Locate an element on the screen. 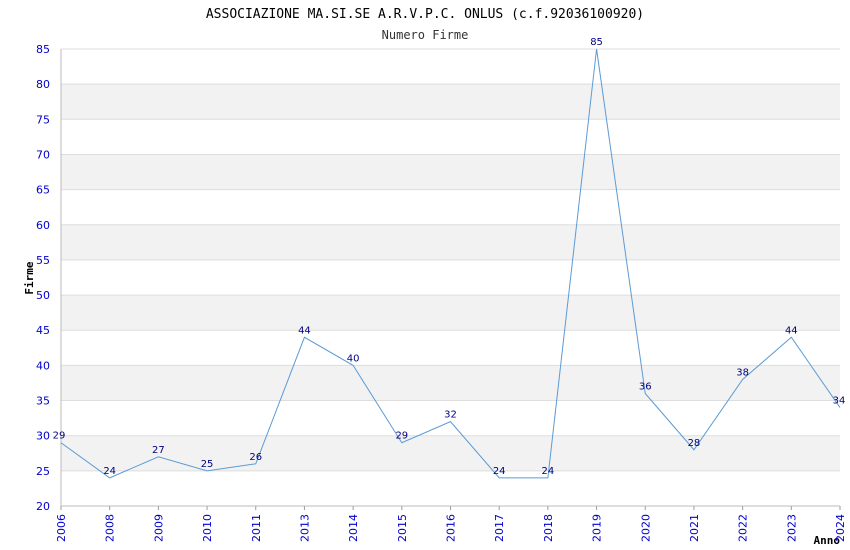 This screenshot has width=850, height=550. y-tick-label: 45 is located at coordinates (43, 330).